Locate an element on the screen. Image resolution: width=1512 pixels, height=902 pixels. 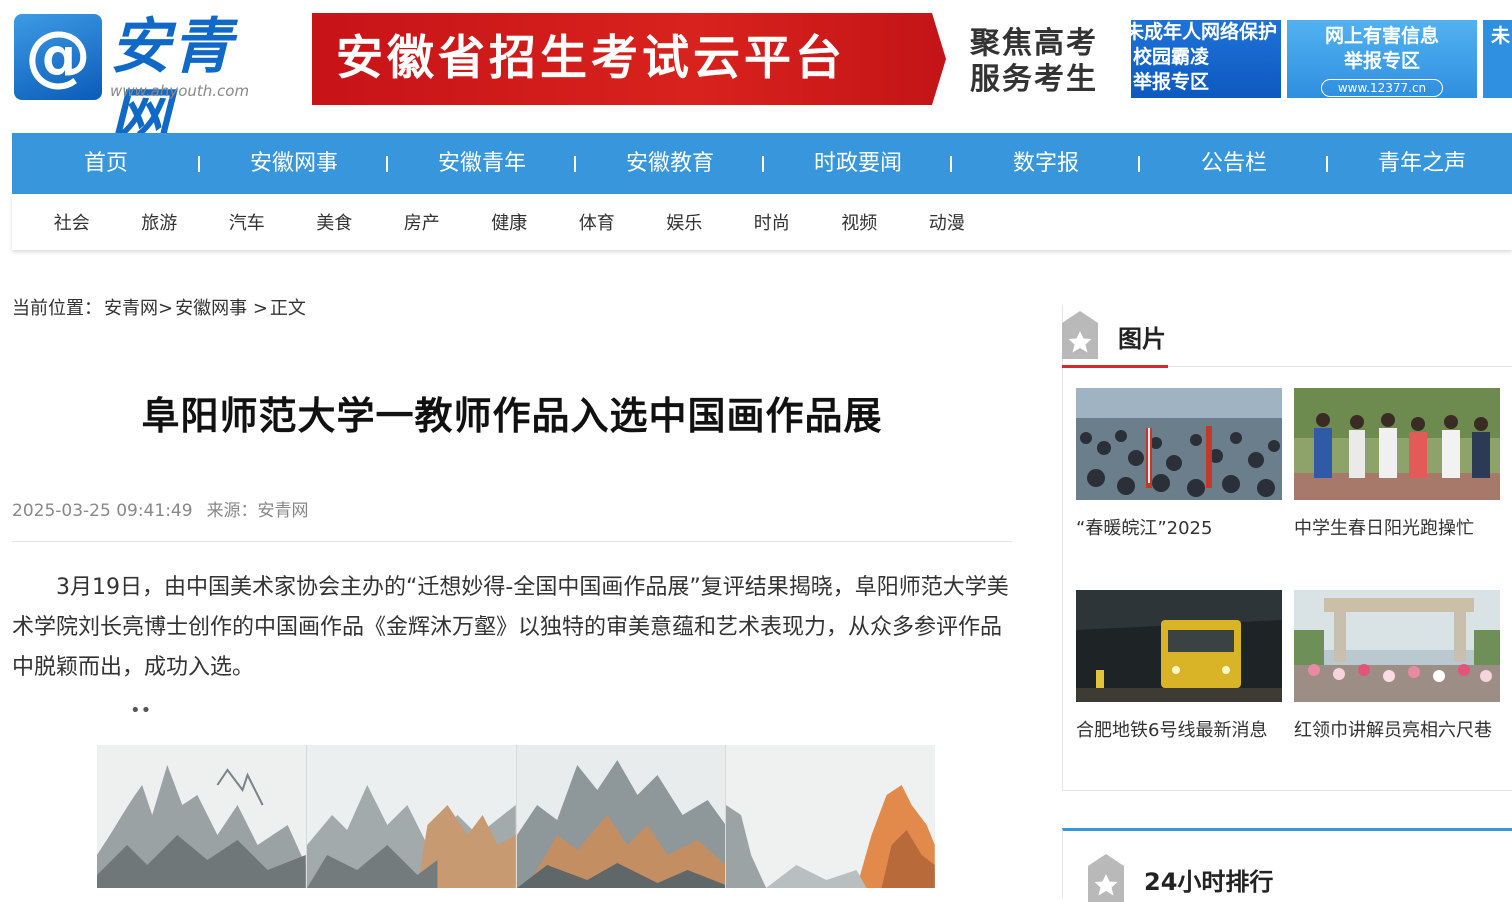
breadcrumb: 当前位置： 安青网> 安徽网事 > 正文 is located at coordinates (160, 307).